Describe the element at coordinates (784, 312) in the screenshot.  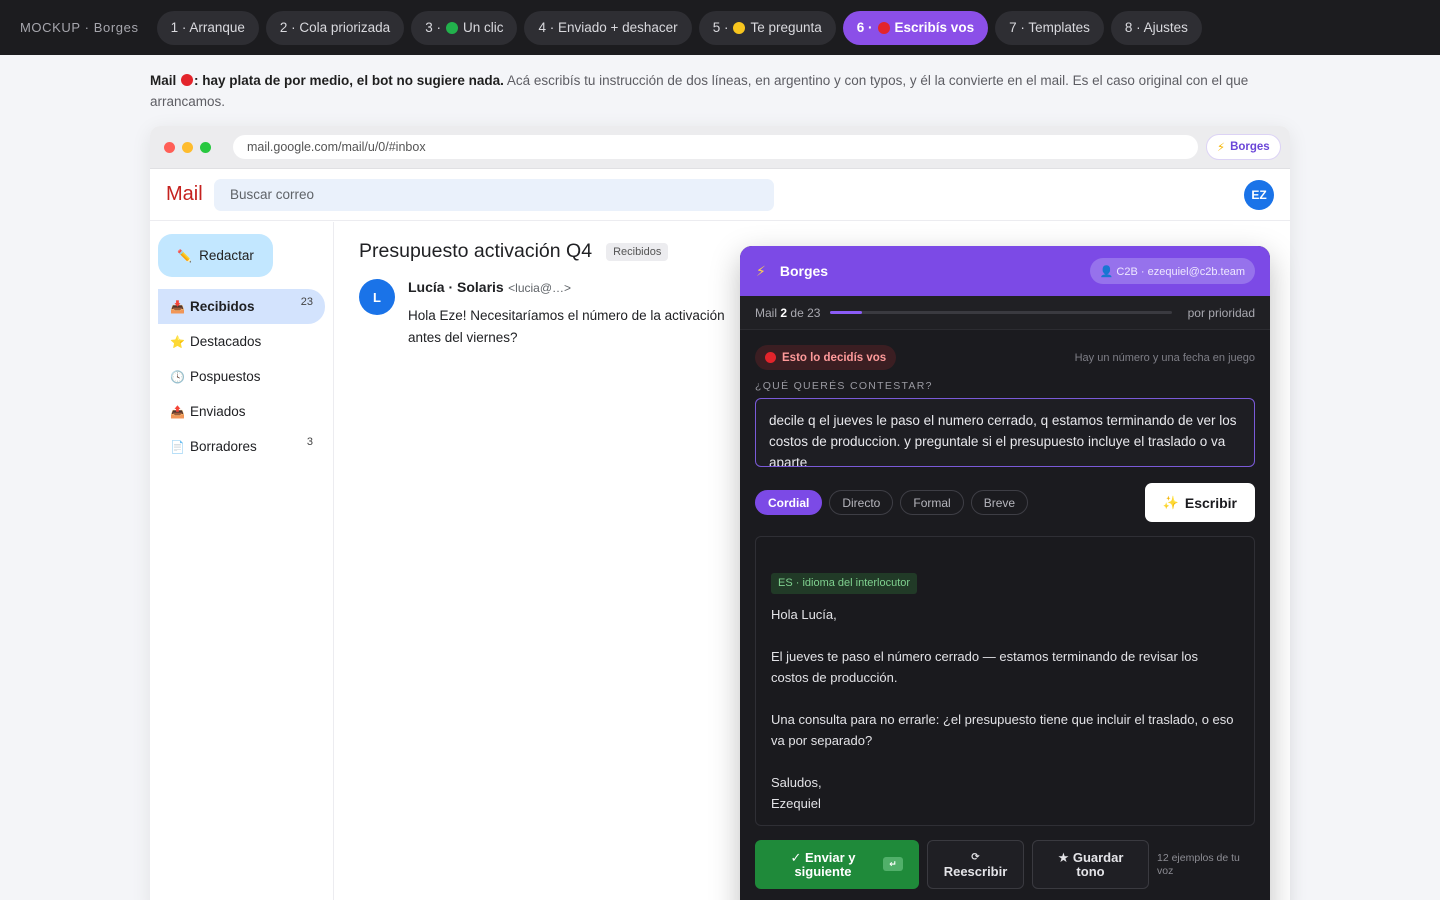
I see `current-mail-index: 2` at that location.